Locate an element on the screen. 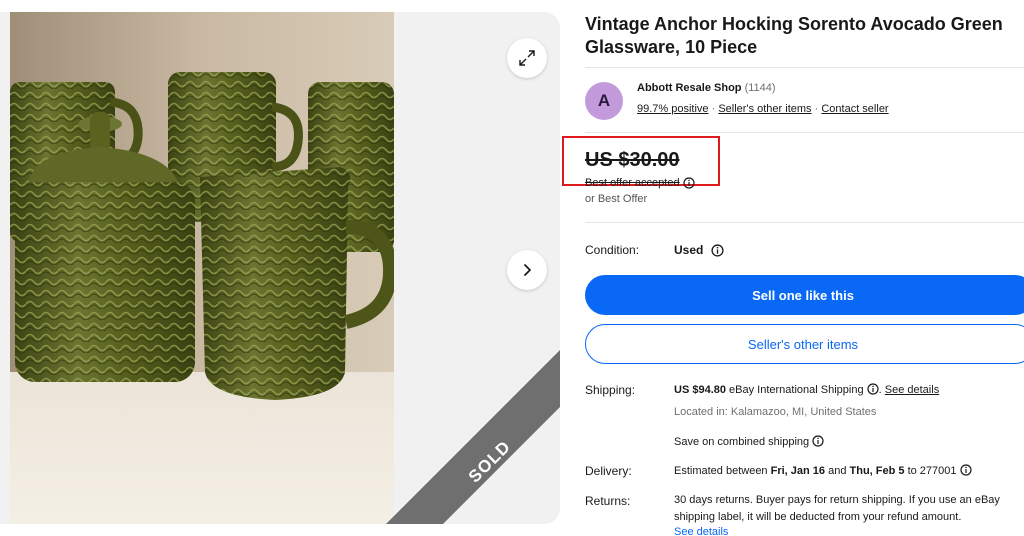  returns-see-details-link: See details is located at coordinates (701, 531).